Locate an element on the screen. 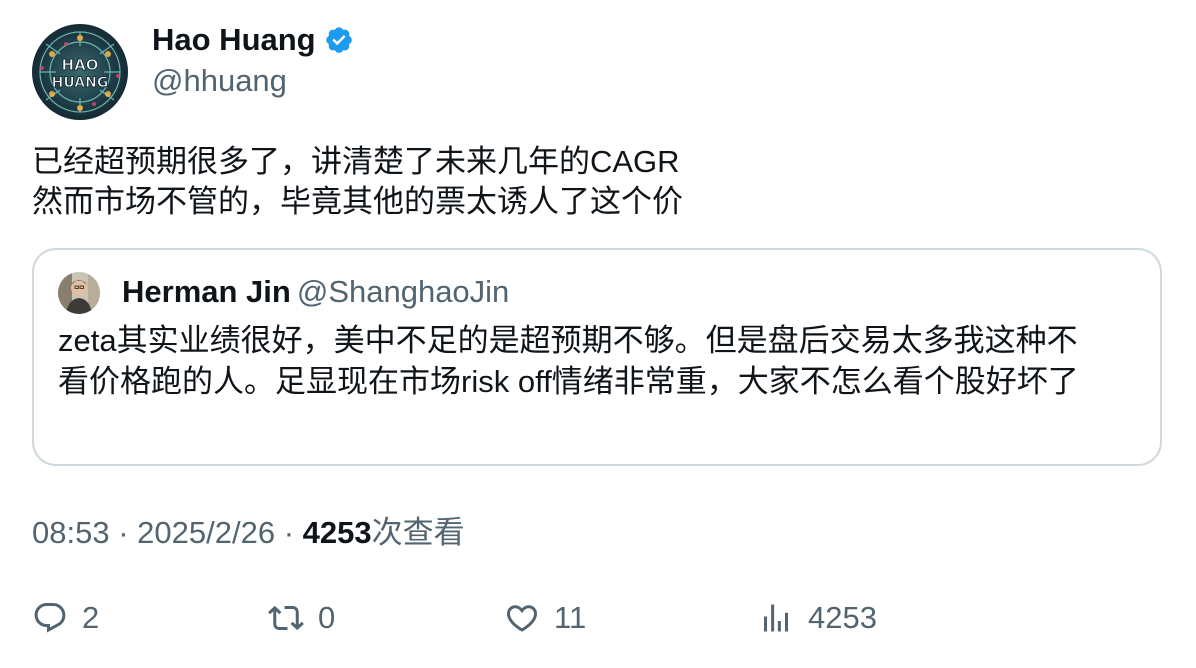  author-name-row: Hao Huang is located at coordinates (253, 40).